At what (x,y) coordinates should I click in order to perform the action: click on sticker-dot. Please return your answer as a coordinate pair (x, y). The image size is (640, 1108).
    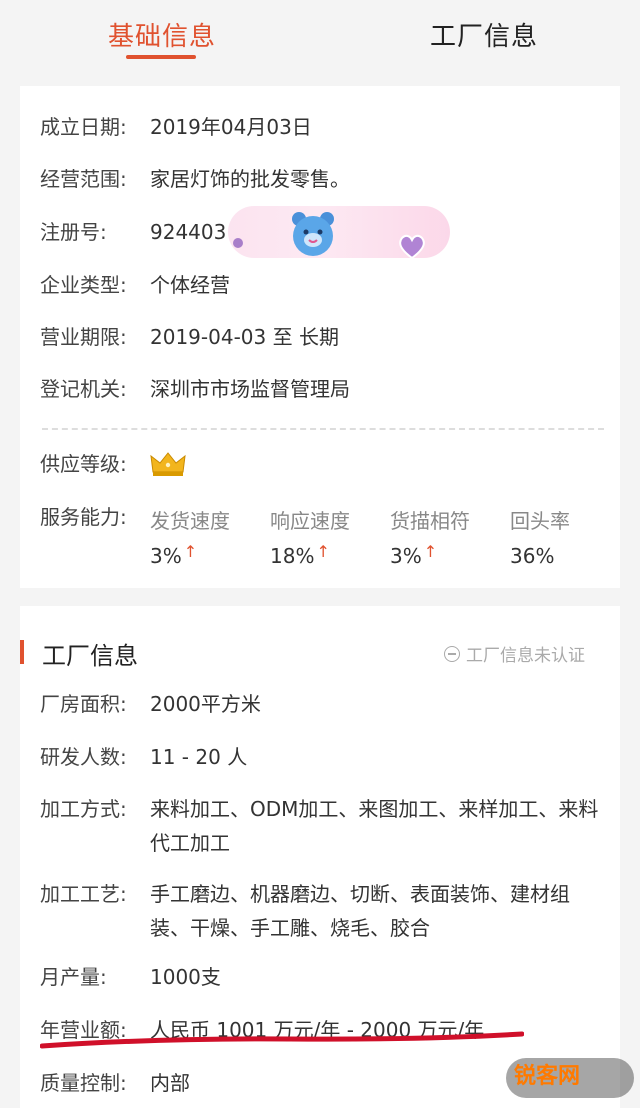
    Looking at the image, I should click on (238, 243).